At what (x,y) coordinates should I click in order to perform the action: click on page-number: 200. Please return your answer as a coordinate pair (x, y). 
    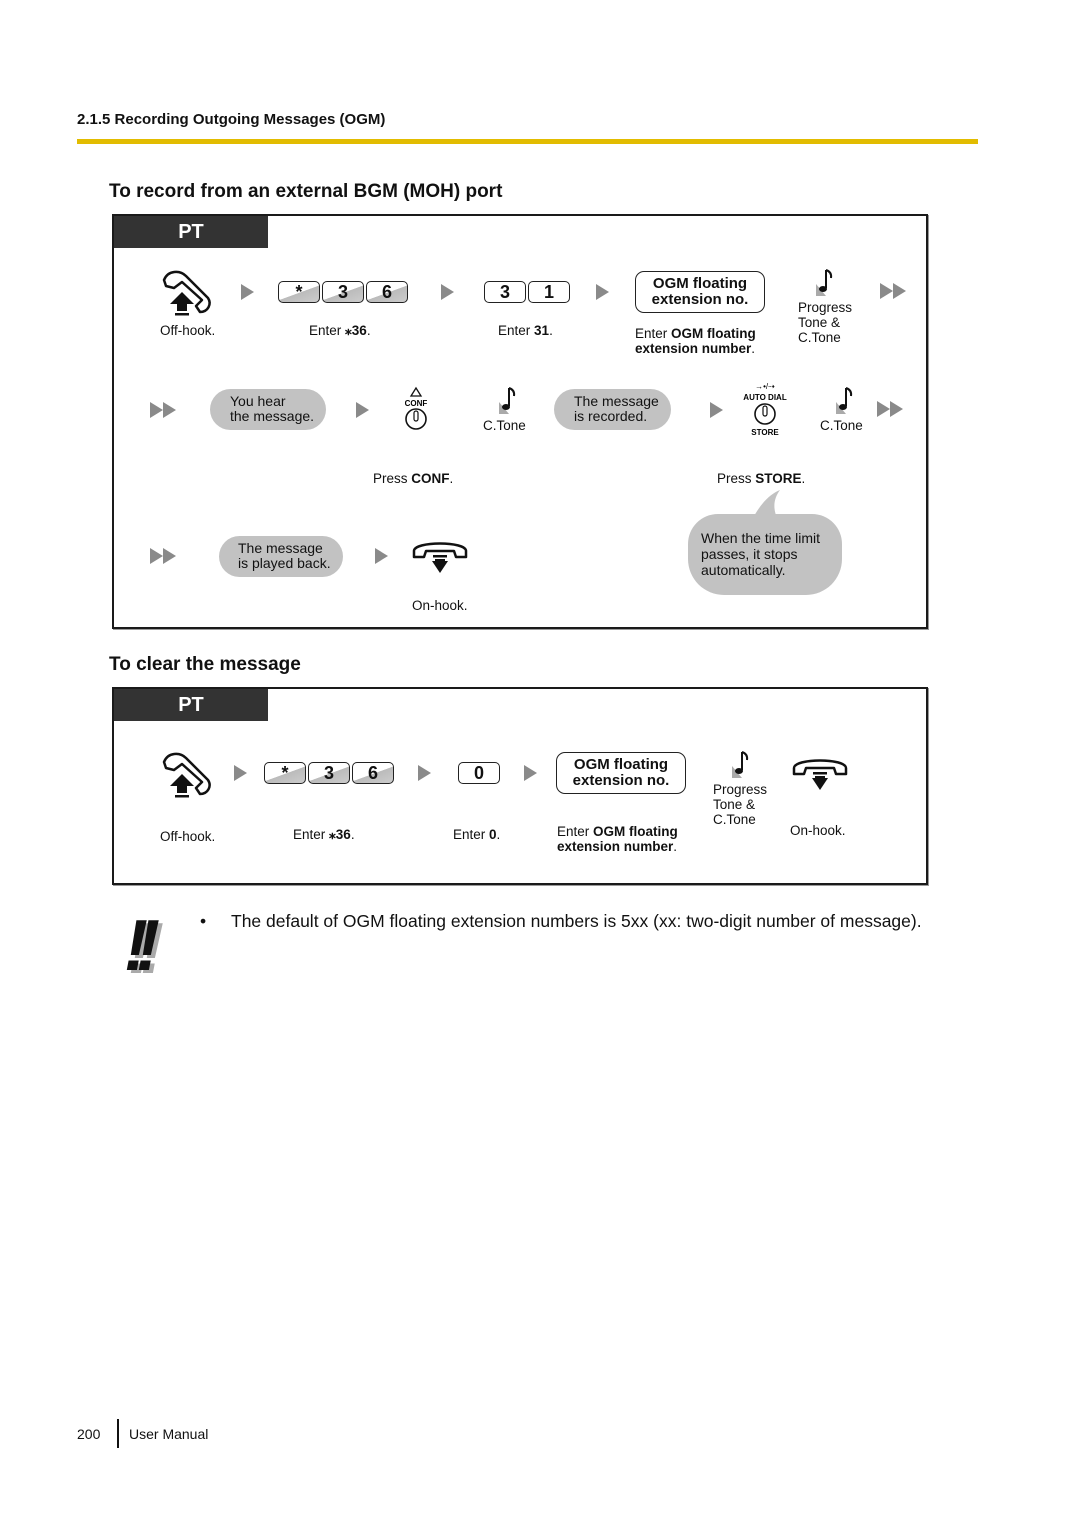
    Looking at the image, I should click on (89, 1434).